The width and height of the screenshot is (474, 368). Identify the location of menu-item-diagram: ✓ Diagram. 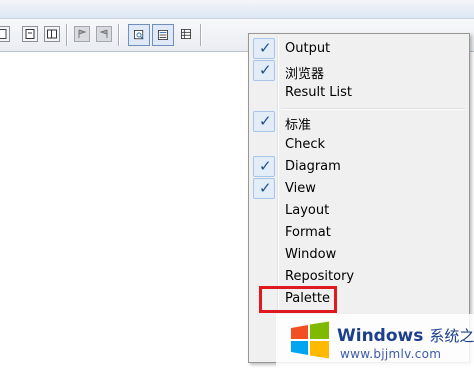
(359, 167).